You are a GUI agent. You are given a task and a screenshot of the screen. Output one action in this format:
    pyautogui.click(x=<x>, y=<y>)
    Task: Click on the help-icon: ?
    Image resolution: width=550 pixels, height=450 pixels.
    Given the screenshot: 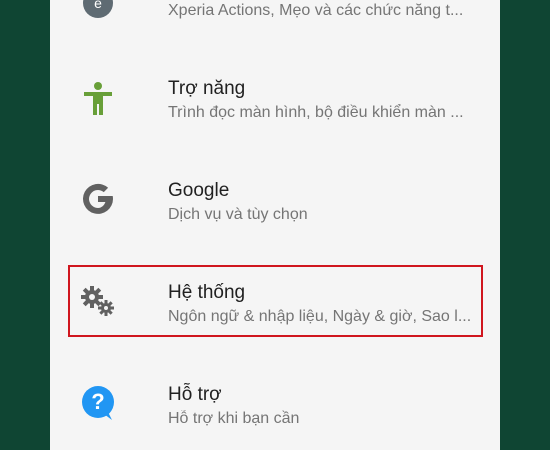 What is the action you would take?
    pyautogui.click(x=98, y=403)
    